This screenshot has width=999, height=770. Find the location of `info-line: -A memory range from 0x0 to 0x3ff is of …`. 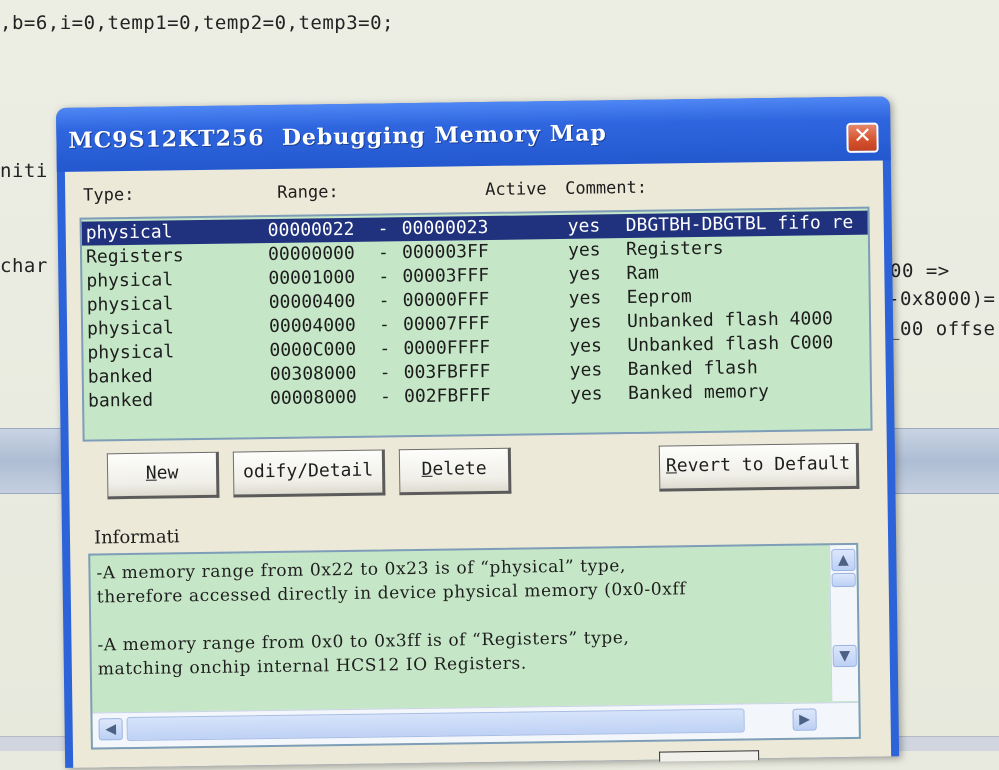

info-line: -A memory range from 0x0 to 0x3ff is of … is located at coordinates (363, 642).